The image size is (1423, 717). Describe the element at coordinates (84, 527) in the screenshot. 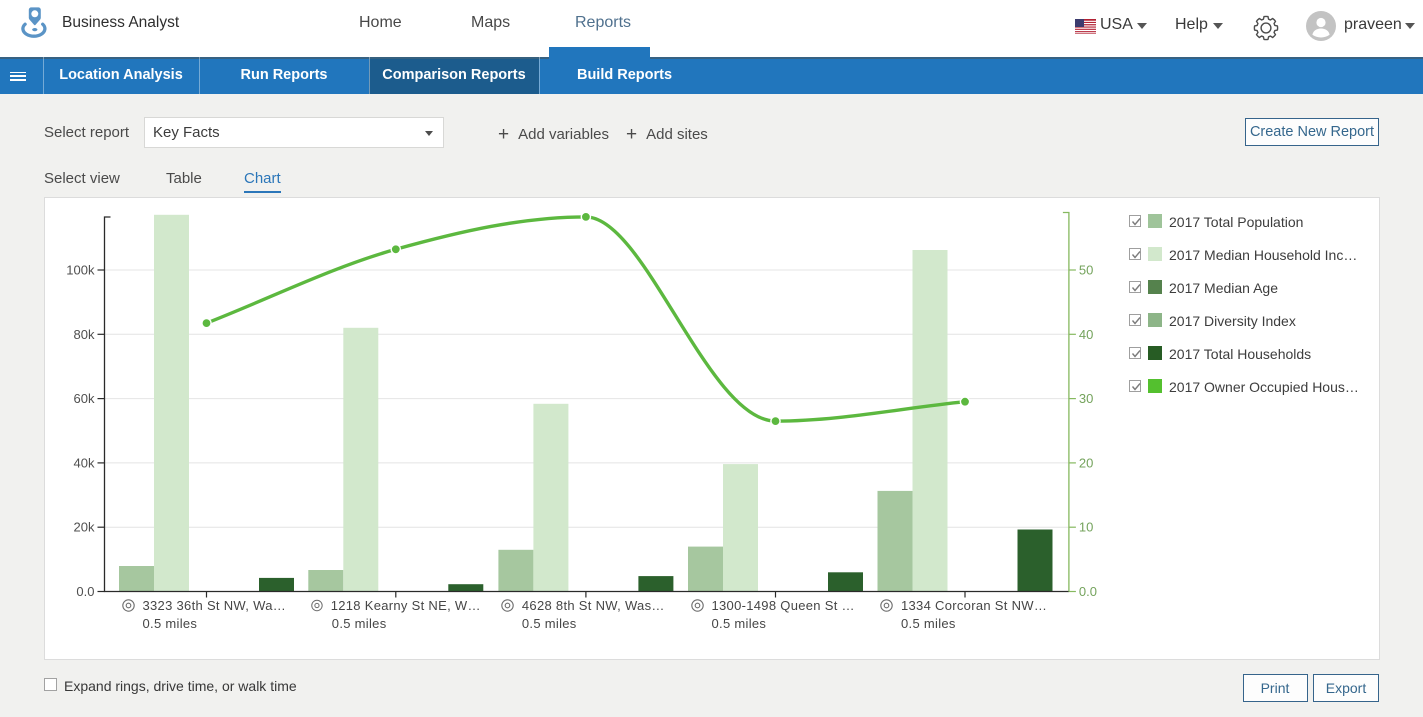

I see `svg-text: 20k` at that location.